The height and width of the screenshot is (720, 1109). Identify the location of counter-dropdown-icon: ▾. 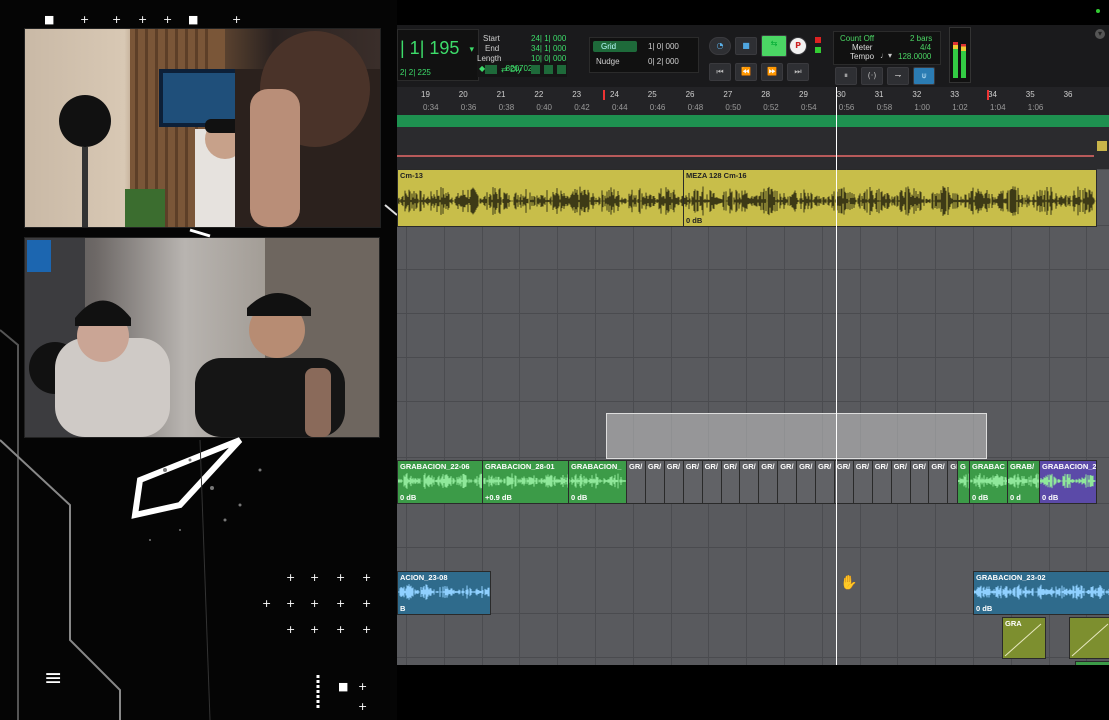
(471, 49).